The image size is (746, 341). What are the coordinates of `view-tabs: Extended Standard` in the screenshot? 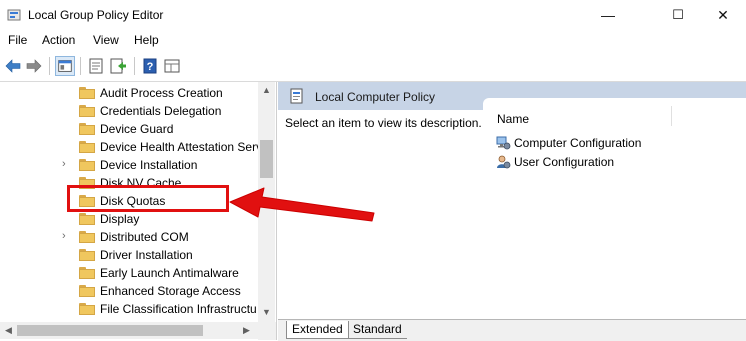 It's located at (512, 330).